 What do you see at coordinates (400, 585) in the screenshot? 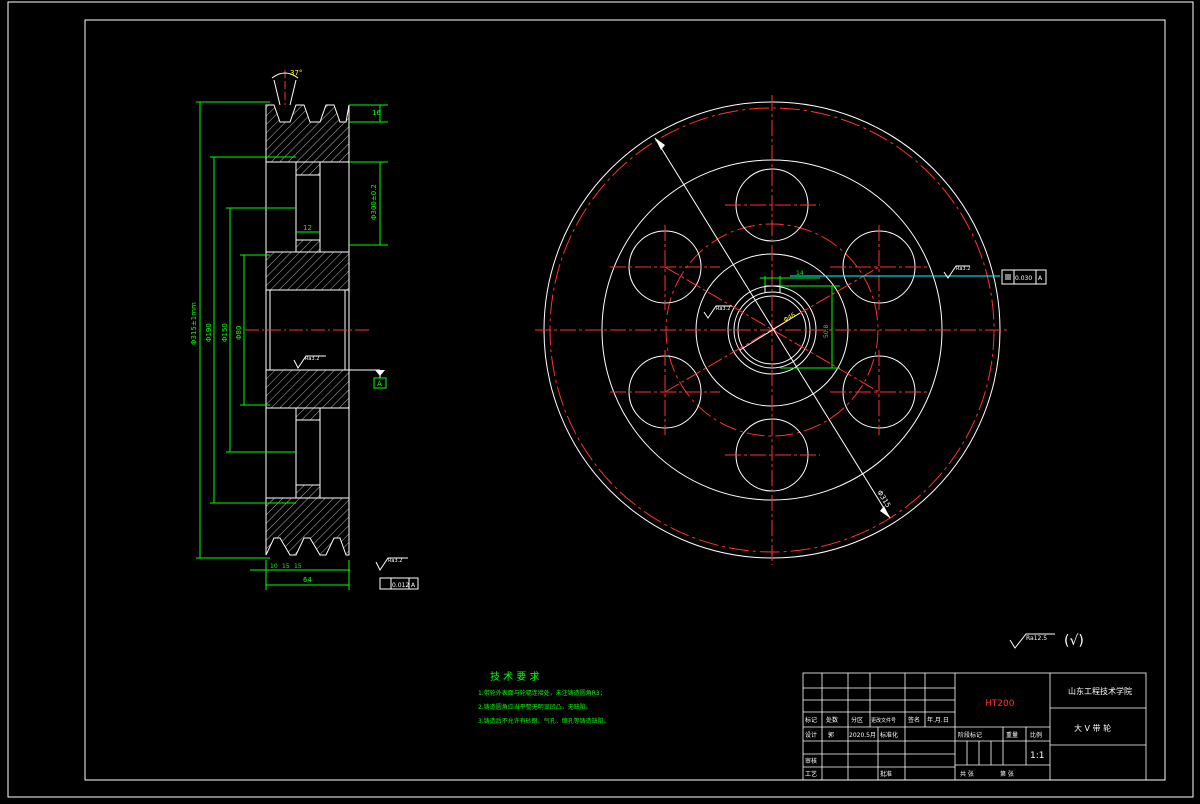
I see `runout-value: 0.012` at bounding box center [400, 585].